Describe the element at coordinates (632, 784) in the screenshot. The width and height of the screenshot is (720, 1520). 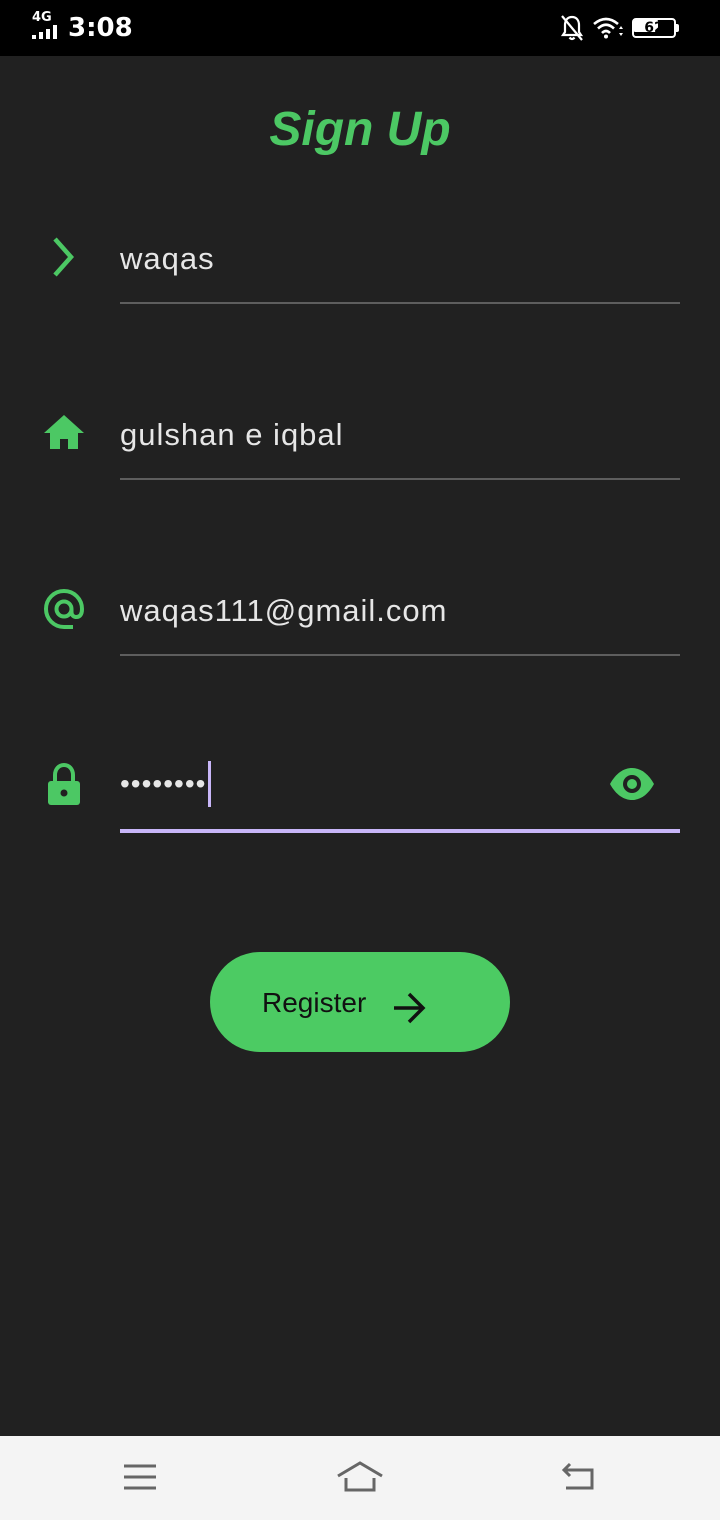
I see `eye-icon` at that location.